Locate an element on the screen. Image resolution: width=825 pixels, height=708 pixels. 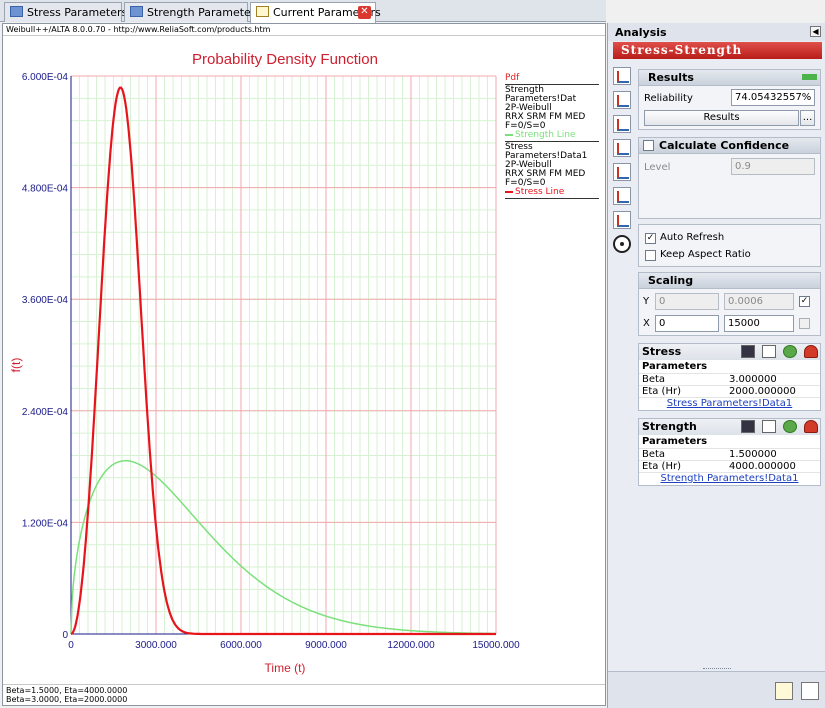
keep-aspect-ratio-label: Keep Aspect Ratio is located at coordinates (705, 254).